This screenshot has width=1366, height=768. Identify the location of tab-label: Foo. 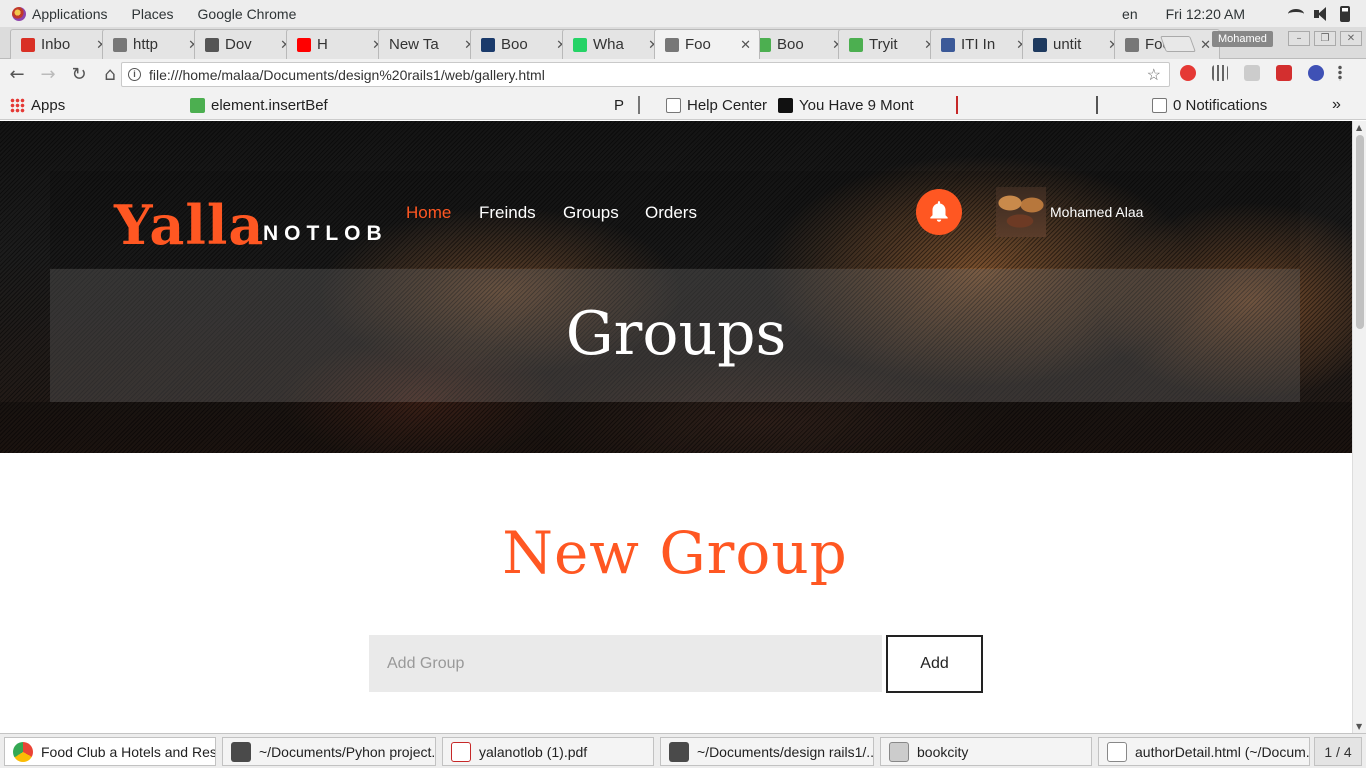
(698, 44).